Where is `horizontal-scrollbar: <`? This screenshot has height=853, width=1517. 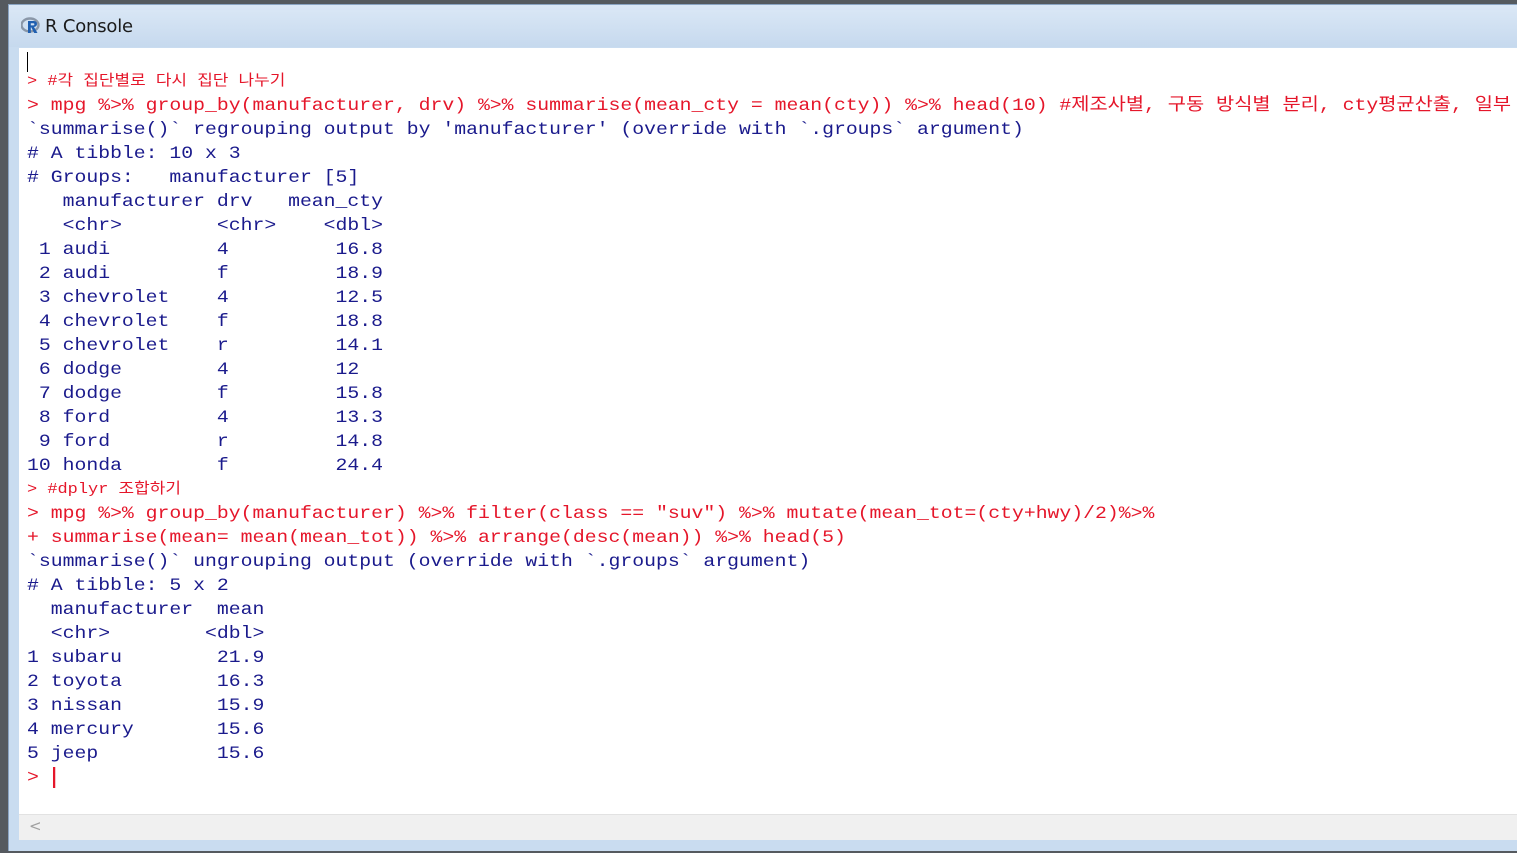 horizontal-scrollbar: < is located at coordinates (768, 827).